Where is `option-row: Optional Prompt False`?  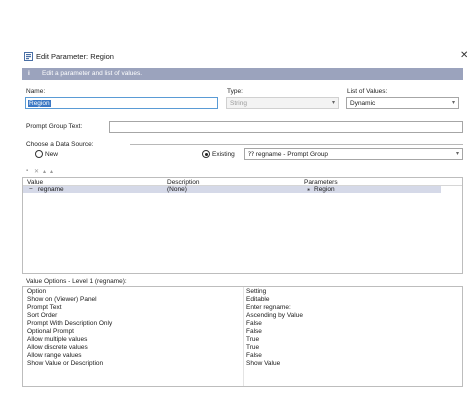
option-row: Optional Prompt False is located at coordinates (242, 332).